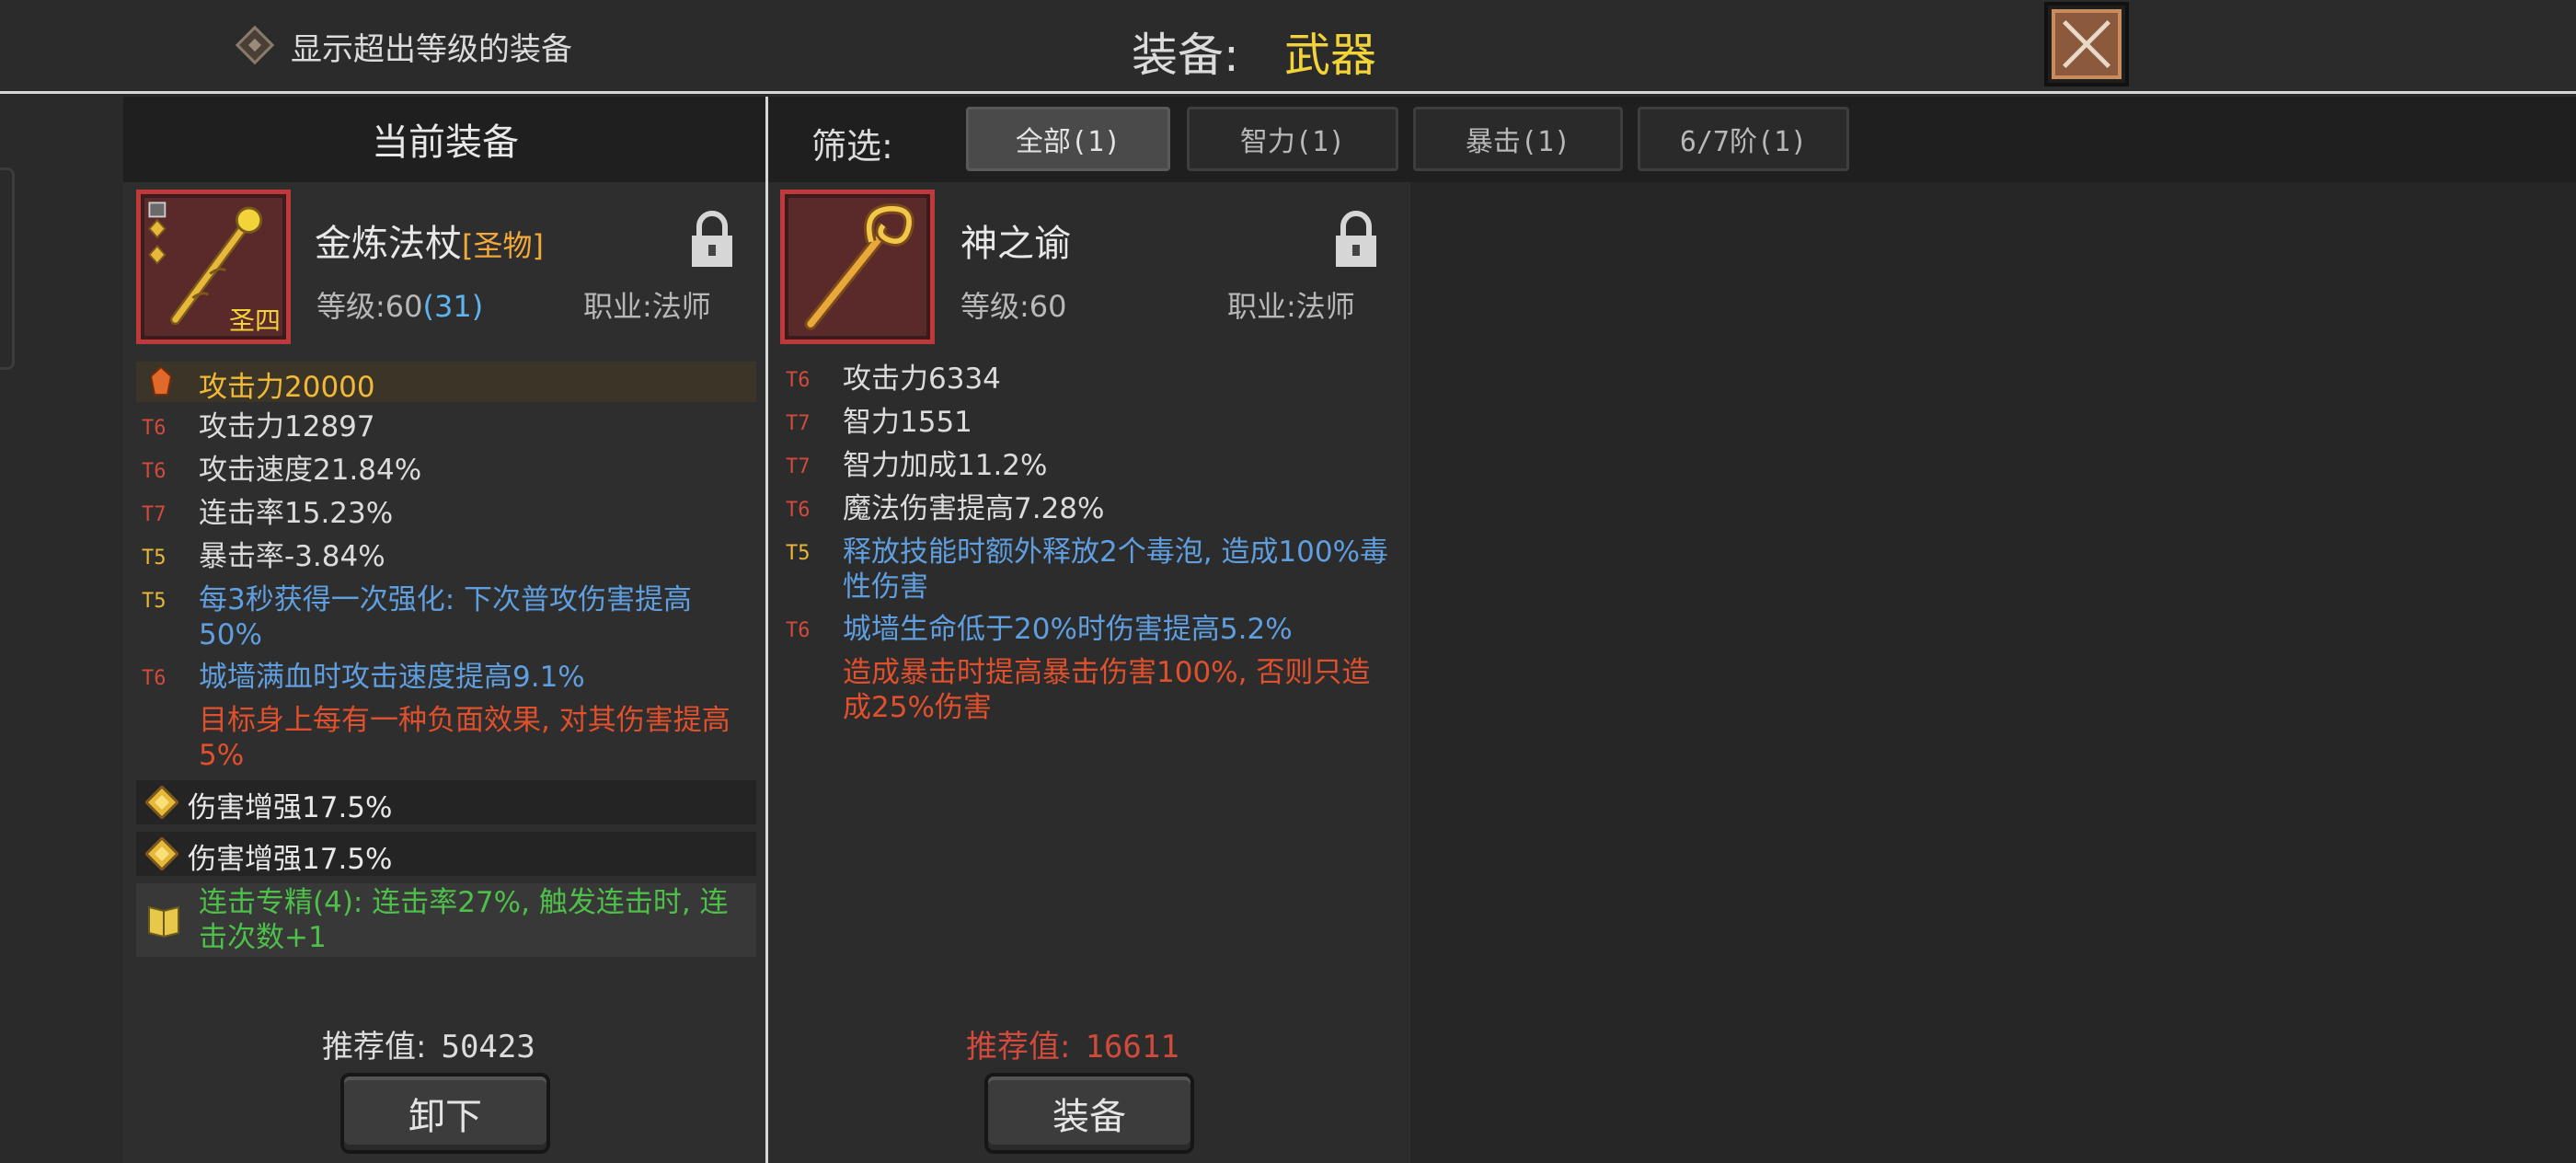  What do you see at coordinates (1089, 1113) in the screenshot?
I see `equip-button: 装备` at bounding box center [1089, 1113].